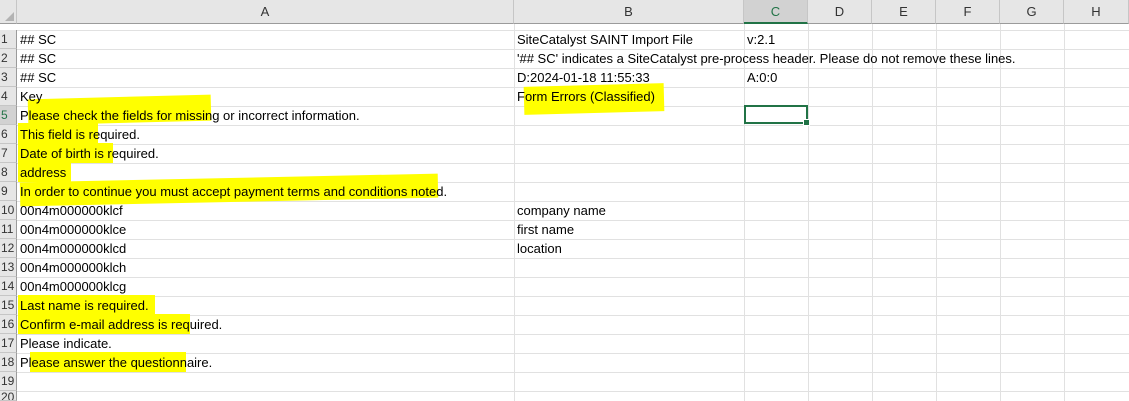  What do you see at coordinates (582, 77) in the screenshot?
I see `cell-b3: D:2024-01-18 11:55:33` at bounding box center [582, 77].